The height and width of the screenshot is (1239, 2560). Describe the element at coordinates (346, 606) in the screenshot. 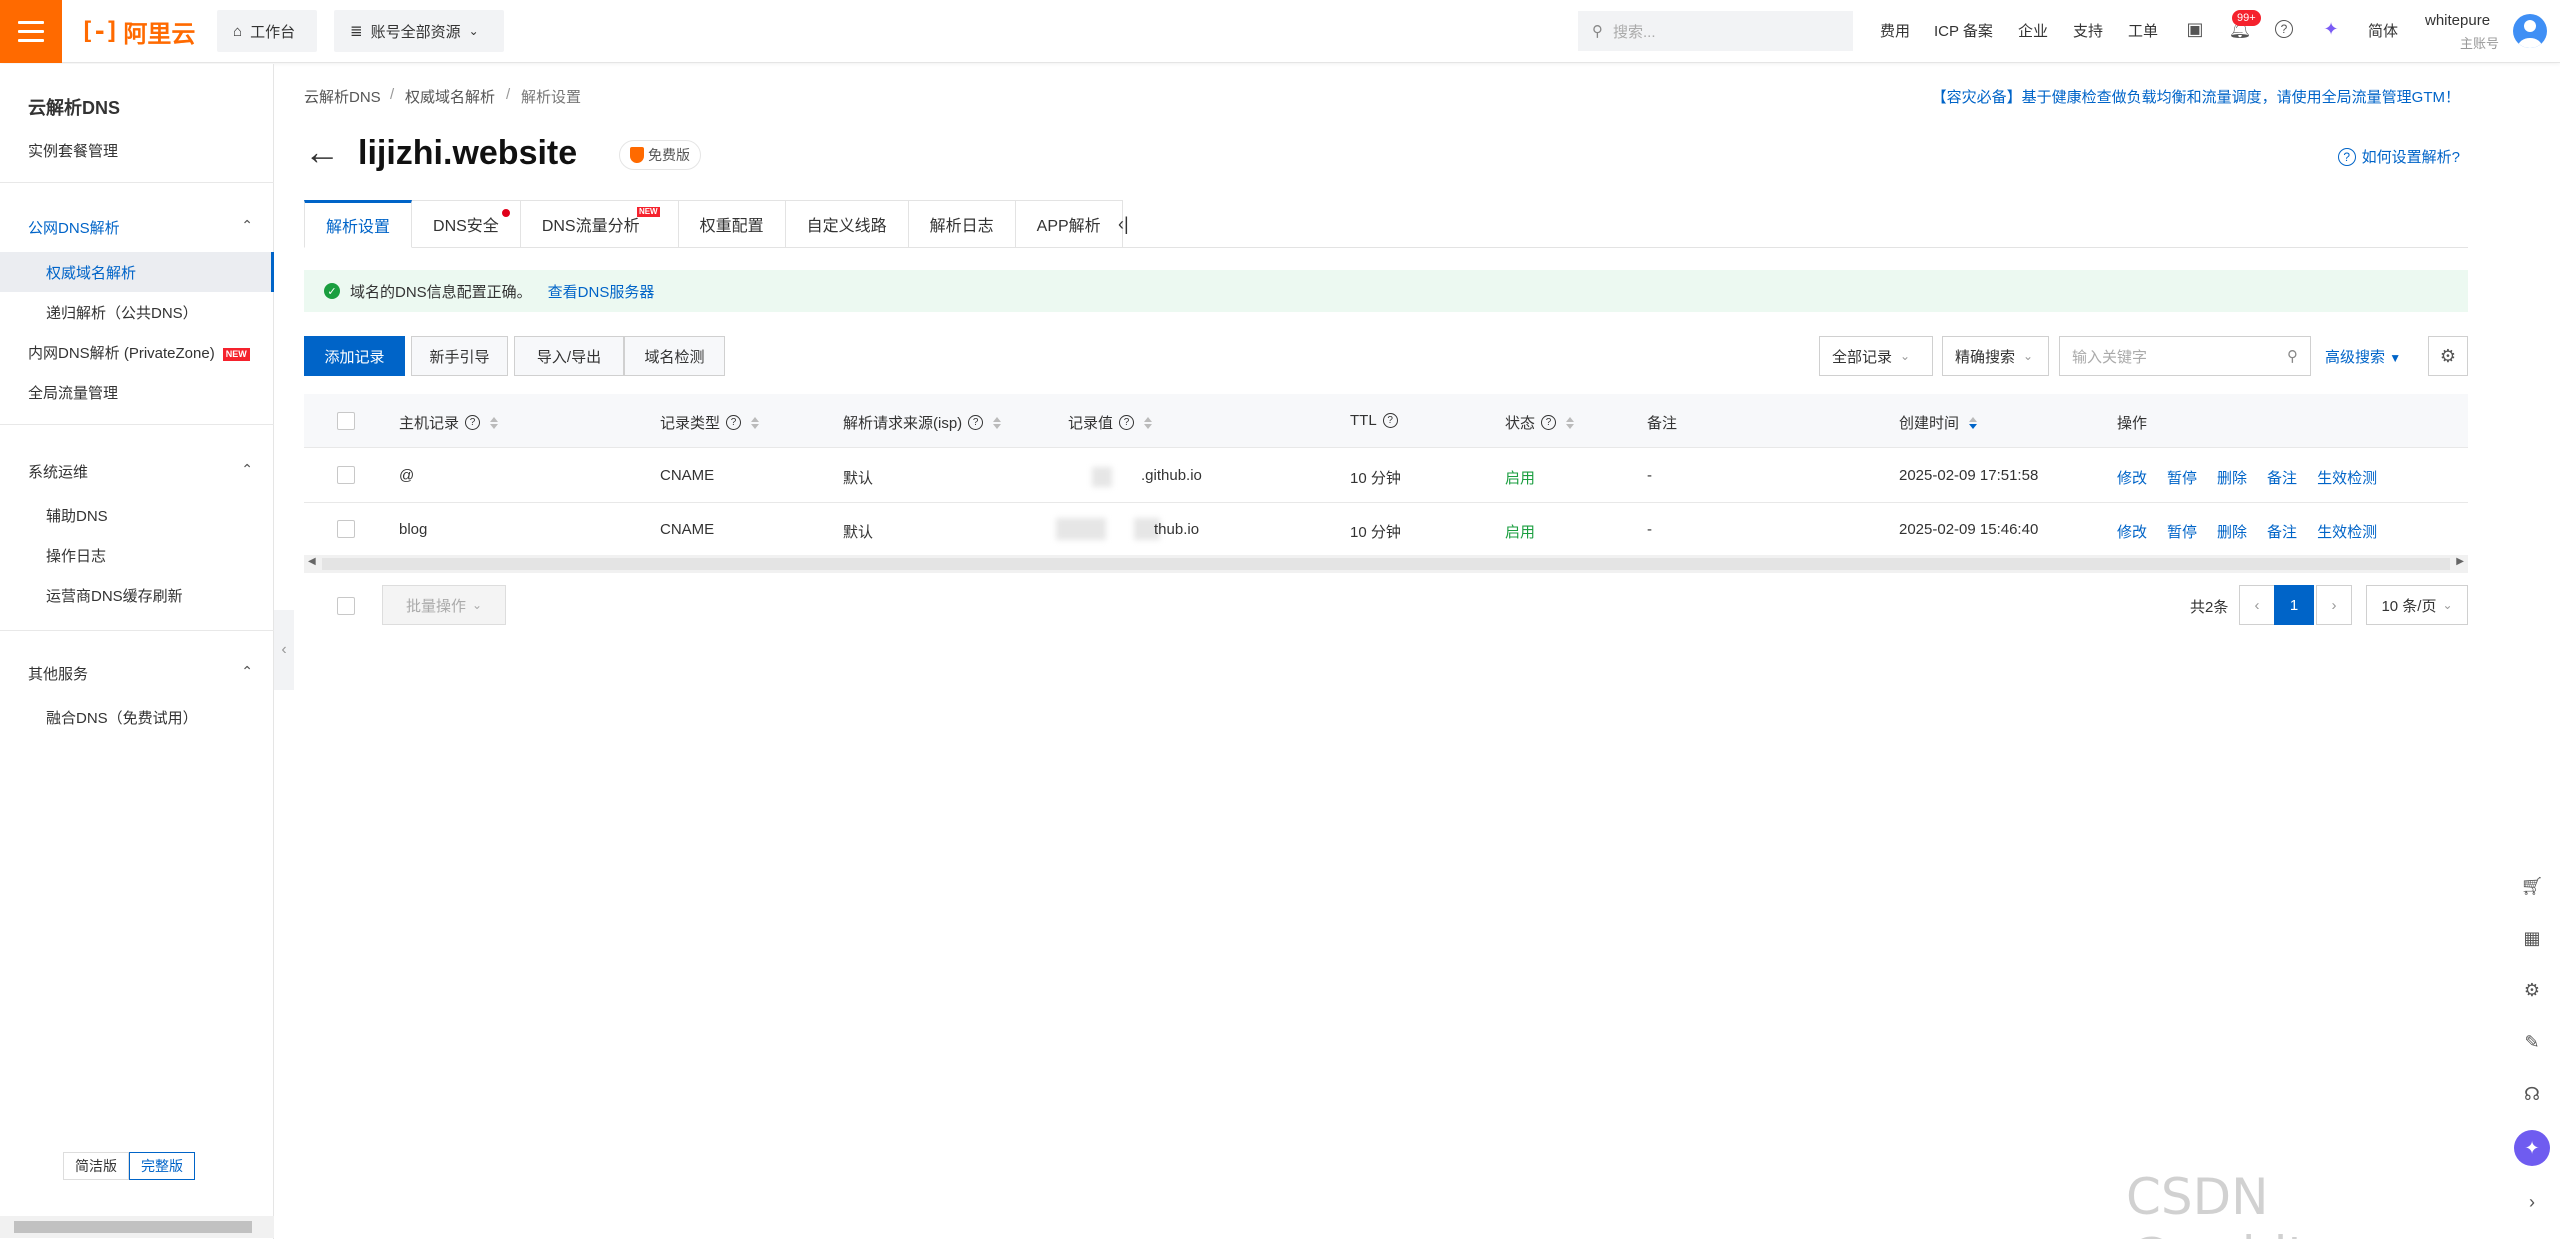

I see `footer-select-all-checkbox` at that location.